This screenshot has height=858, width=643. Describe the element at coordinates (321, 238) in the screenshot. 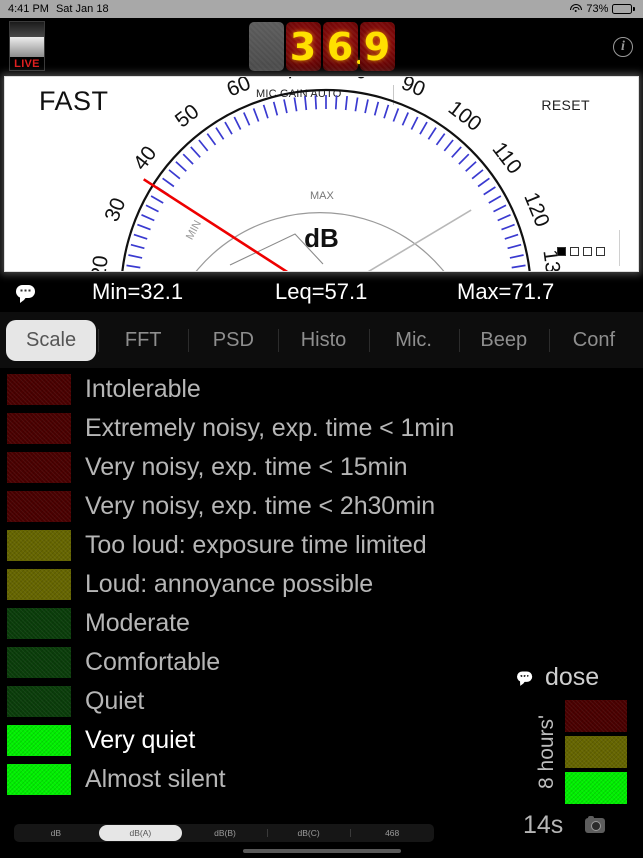

I see `gauge-unit-label: dB` at that location.